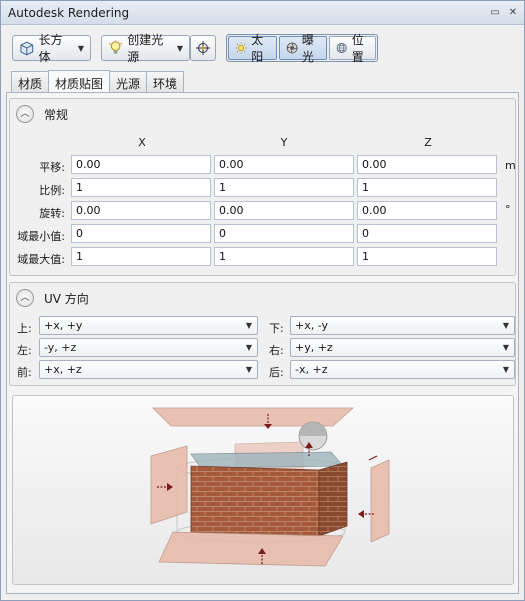  Describe the element at coordinates (312, 325) in the screenshot. I see `uv-bottom-value: +x, -y` at that location.